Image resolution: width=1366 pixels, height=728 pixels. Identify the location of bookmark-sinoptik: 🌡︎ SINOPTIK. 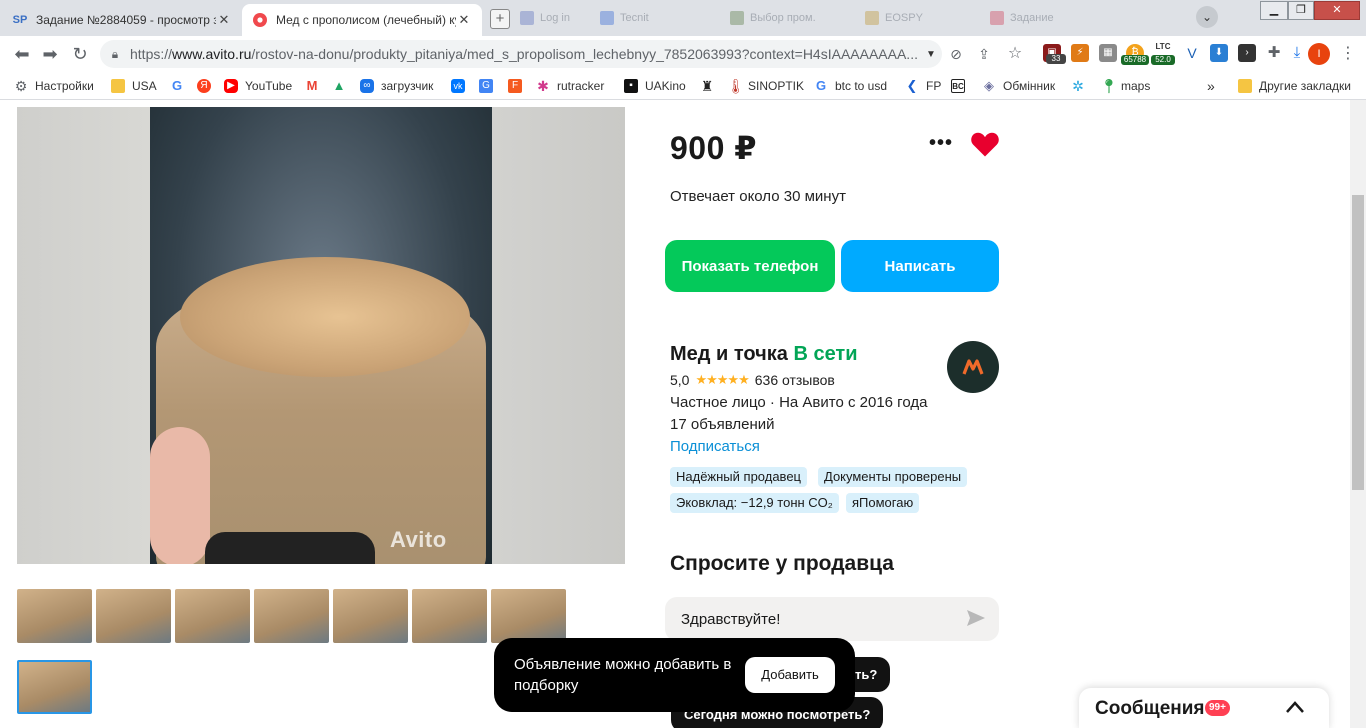
(765, 86).